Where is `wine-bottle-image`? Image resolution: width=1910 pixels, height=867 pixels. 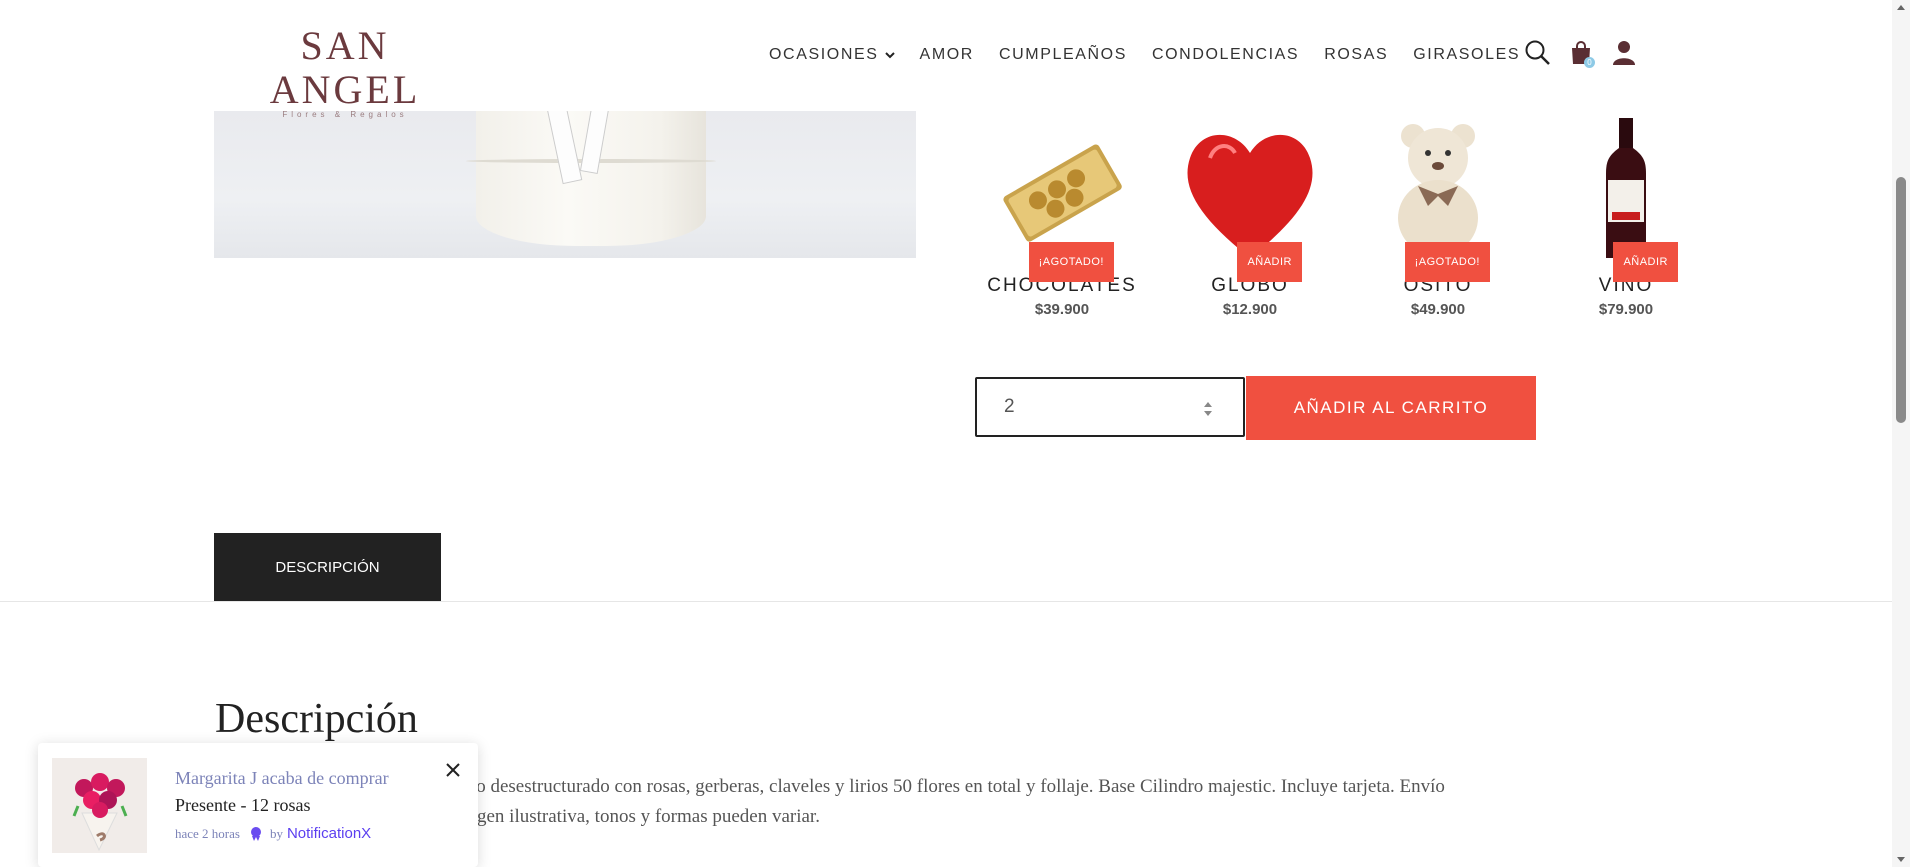 wine-bottle-image is located at coordinates (1626, 188).